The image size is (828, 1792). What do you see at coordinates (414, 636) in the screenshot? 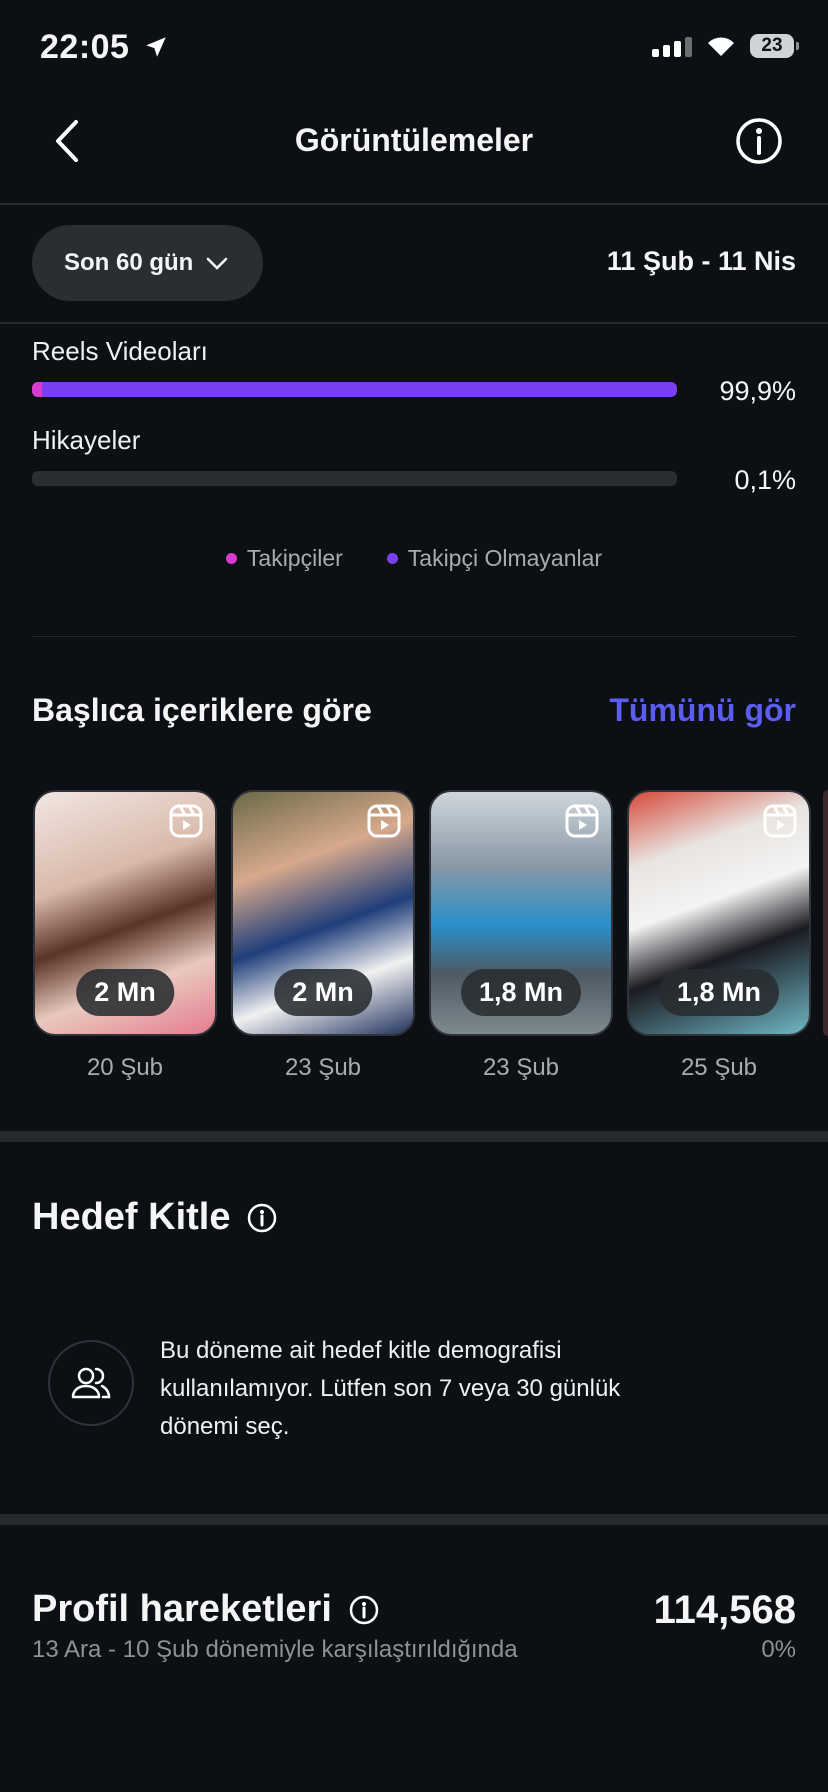
I see `section-divider` at bounding box center [414, 636].